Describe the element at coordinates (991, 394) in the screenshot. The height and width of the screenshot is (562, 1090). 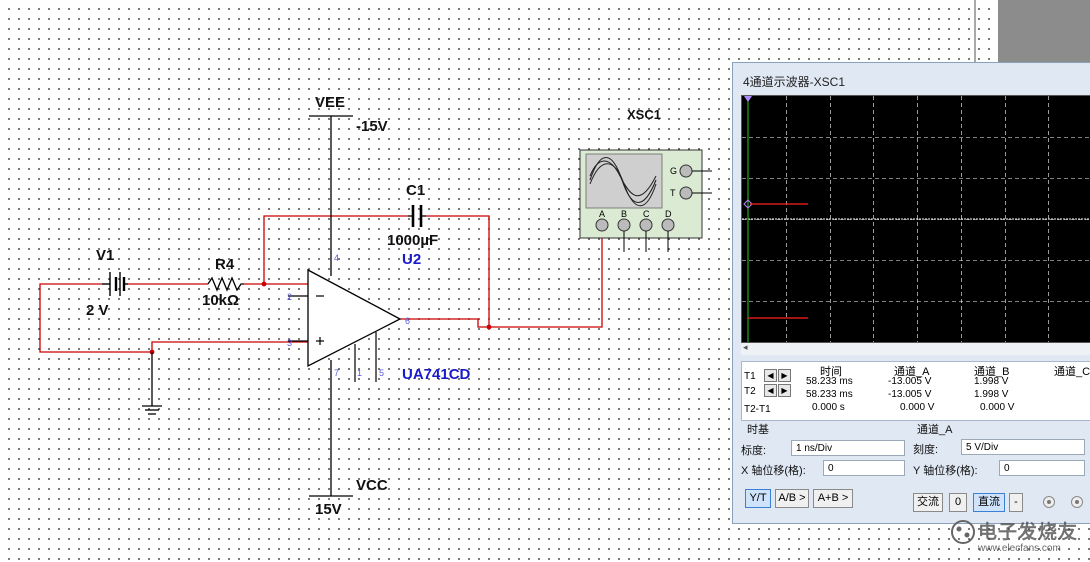
I see `row-t2-b: 1.998 V` at that location.